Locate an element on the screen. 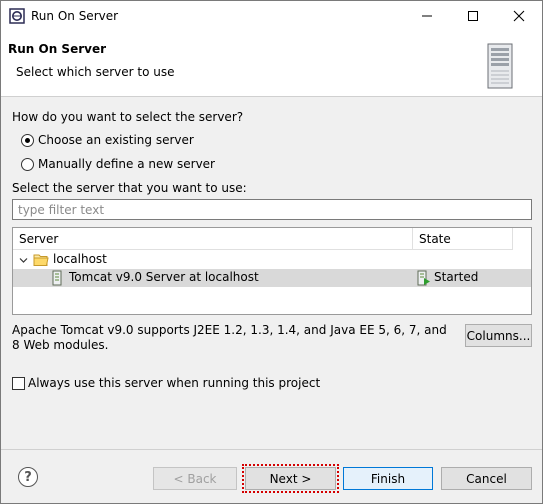 The width and height of the screenshot is (543, 504). server-tower-icon is located at coordinates (500, 66).